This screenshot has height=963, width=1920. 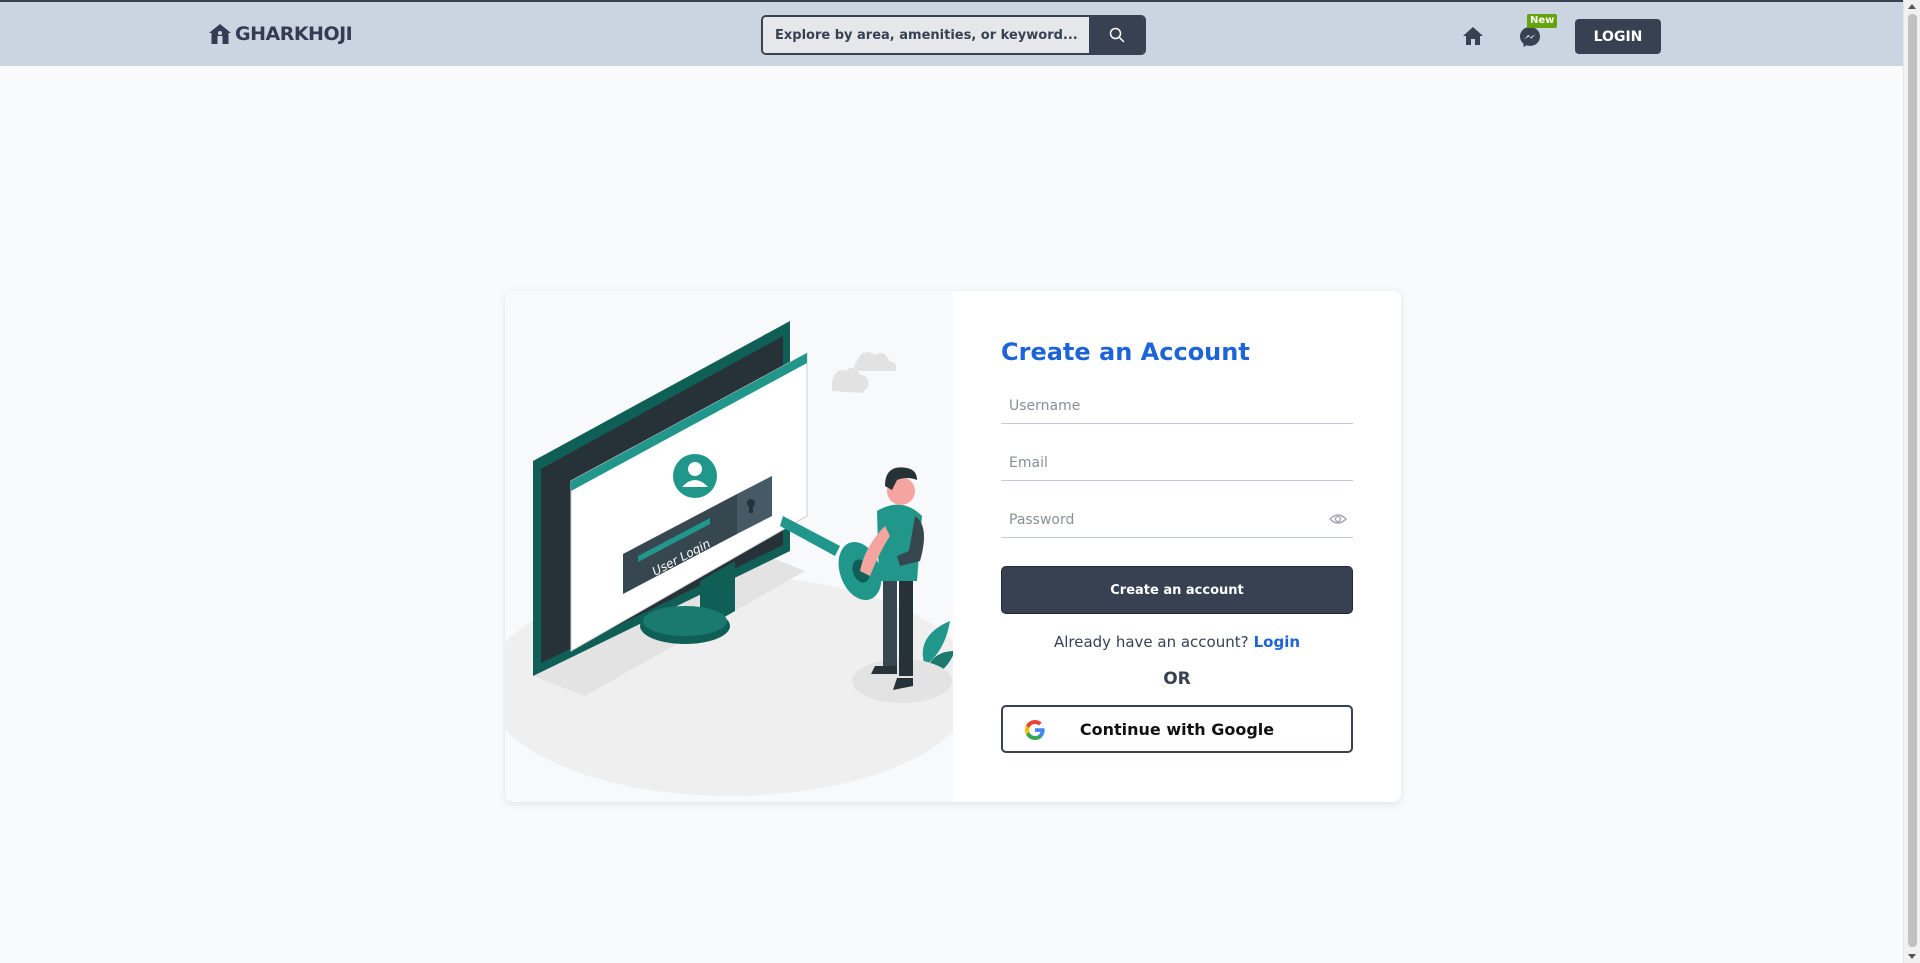 I want to click on login-illustration: User Login, so click(x=740, y=546).